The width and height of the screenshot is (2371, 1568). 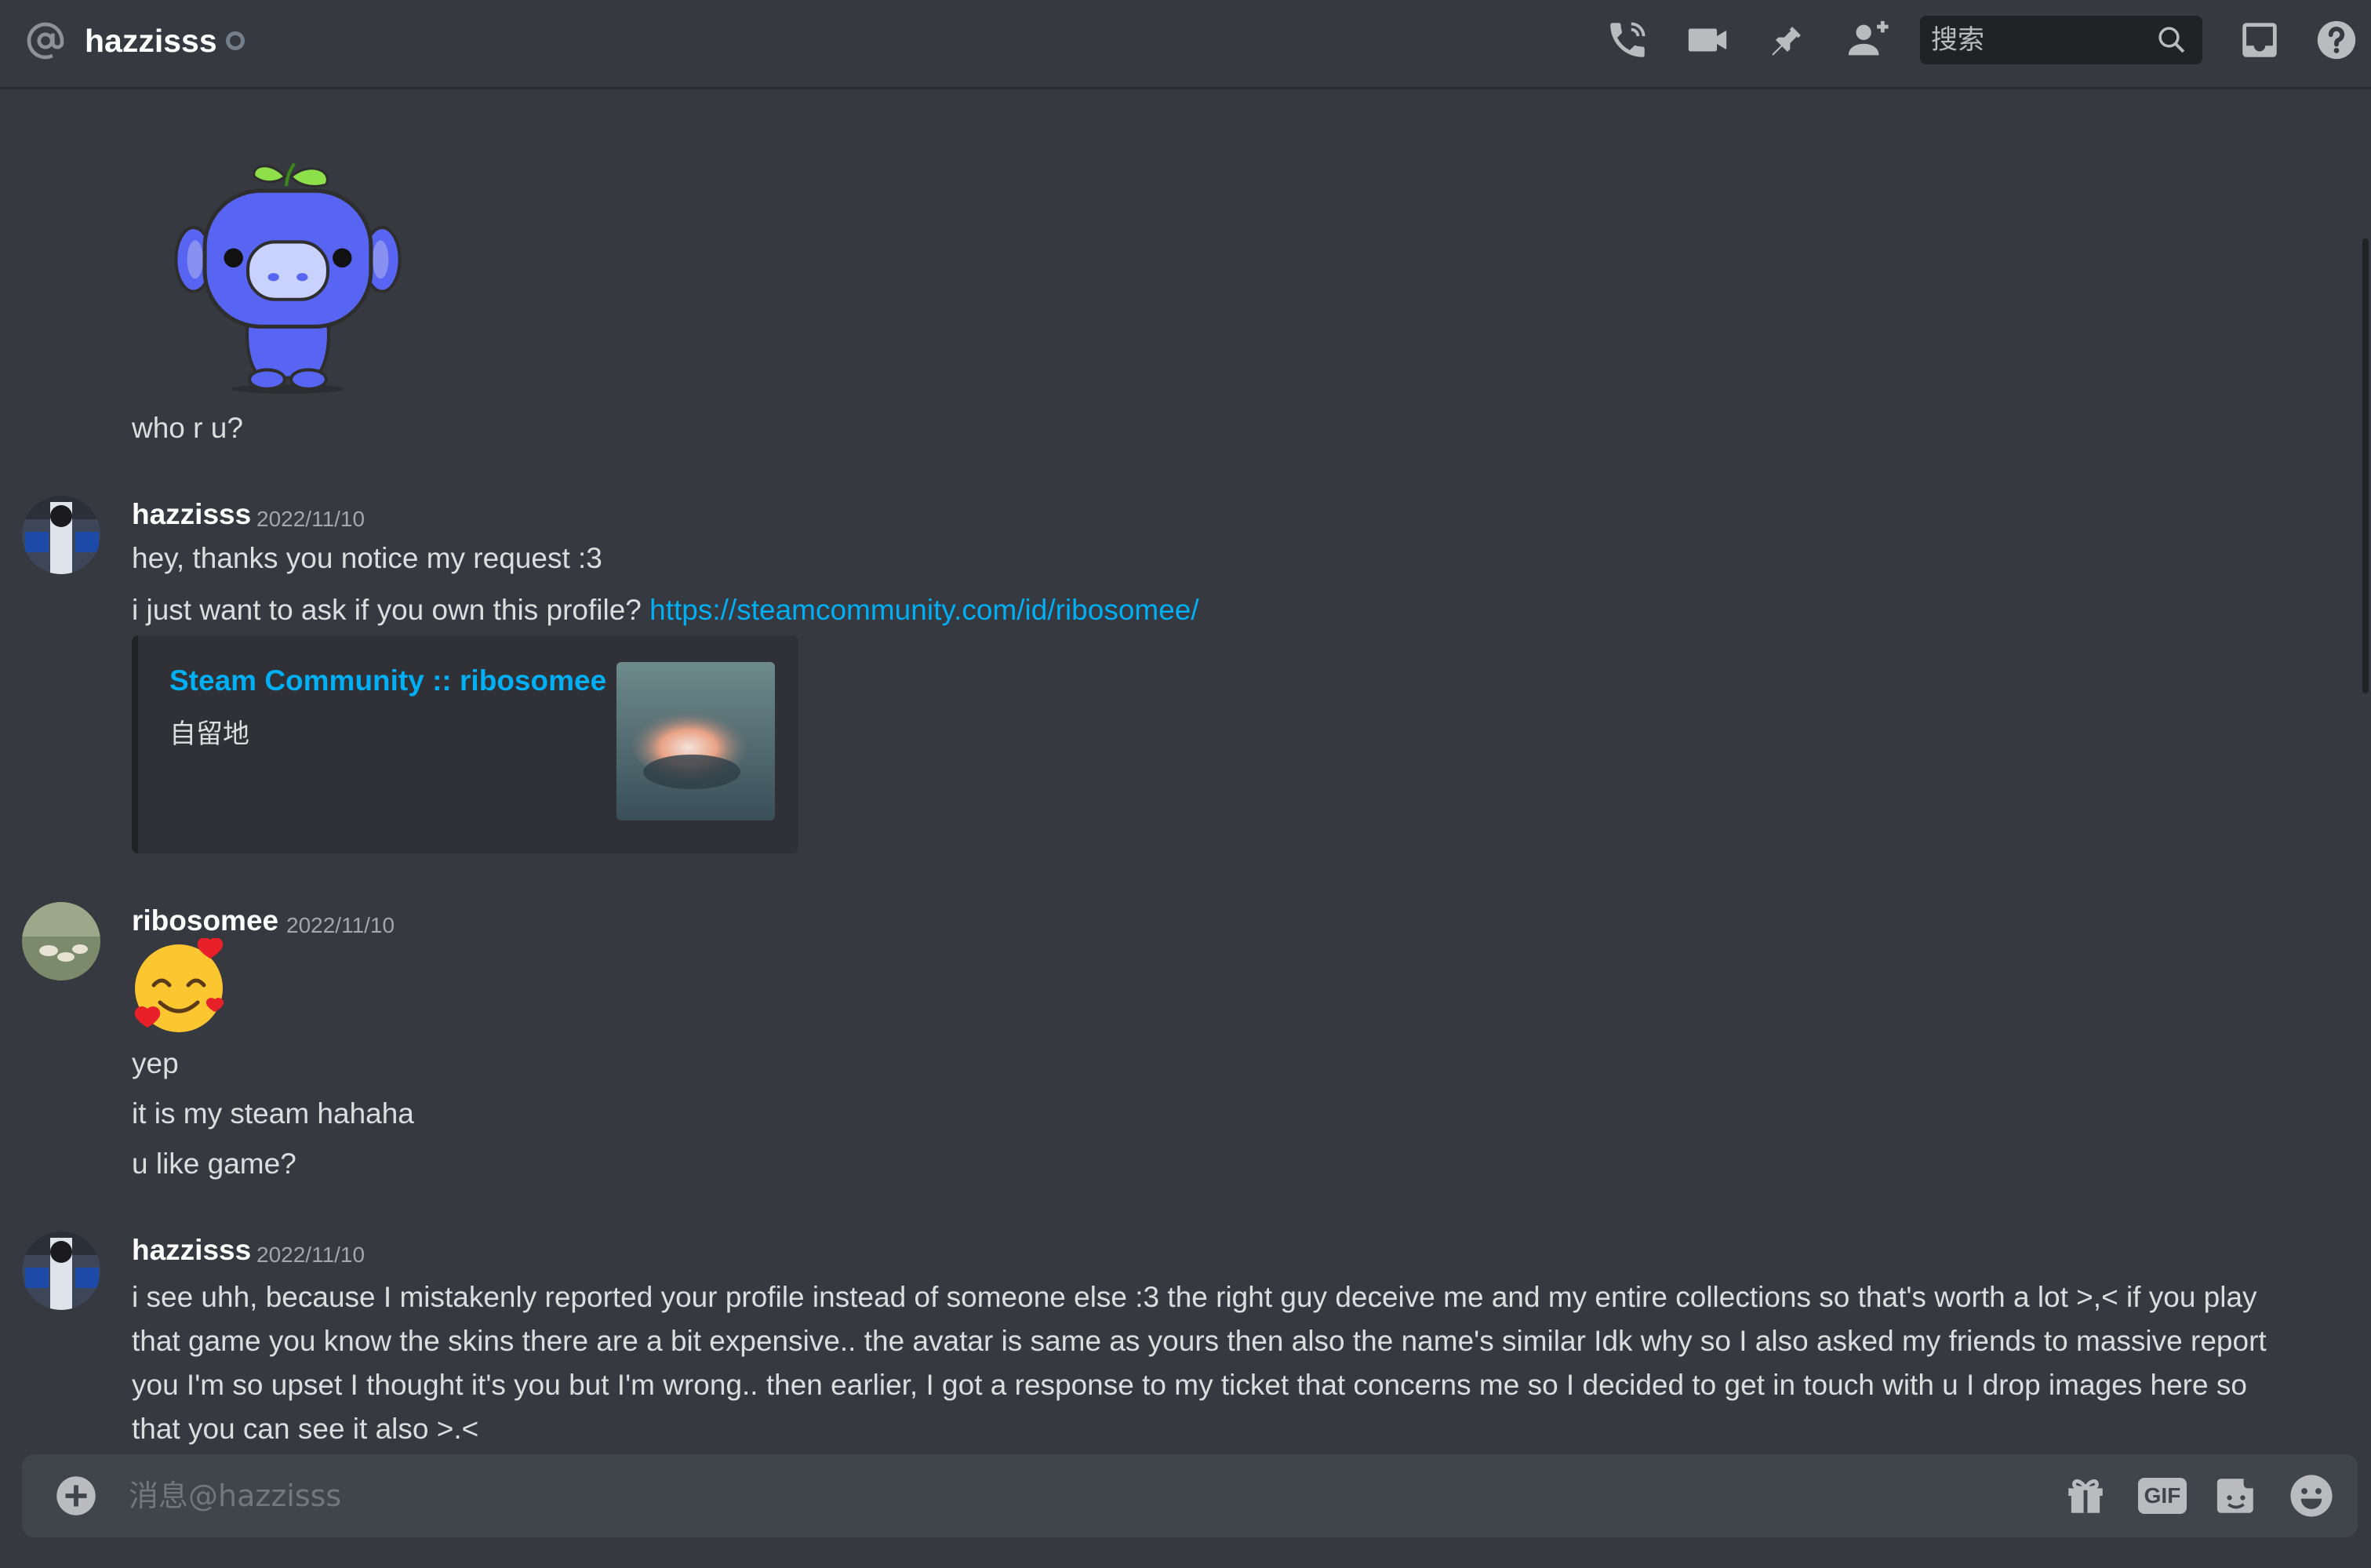 I want to click on smiling-face-with-hearts-icon, so click(x=179, y=985).